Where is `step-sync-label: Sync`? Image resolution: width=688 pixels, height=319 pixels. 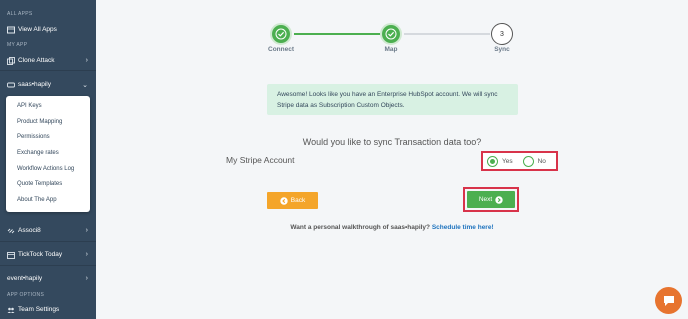 step-sync-label: Sync is located at coordinates (502, 49).